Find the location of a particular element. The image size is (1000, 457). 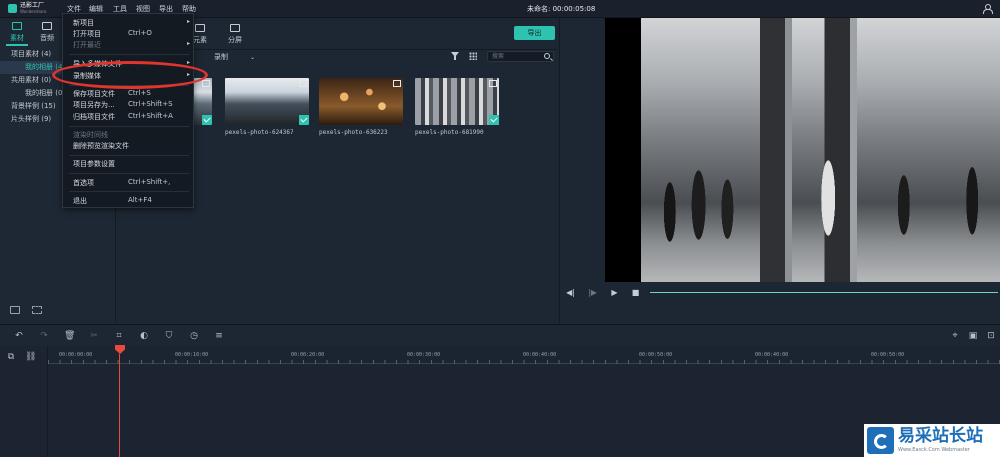

tab-split-screen: 分屏 is located at coordinates (235, 34).